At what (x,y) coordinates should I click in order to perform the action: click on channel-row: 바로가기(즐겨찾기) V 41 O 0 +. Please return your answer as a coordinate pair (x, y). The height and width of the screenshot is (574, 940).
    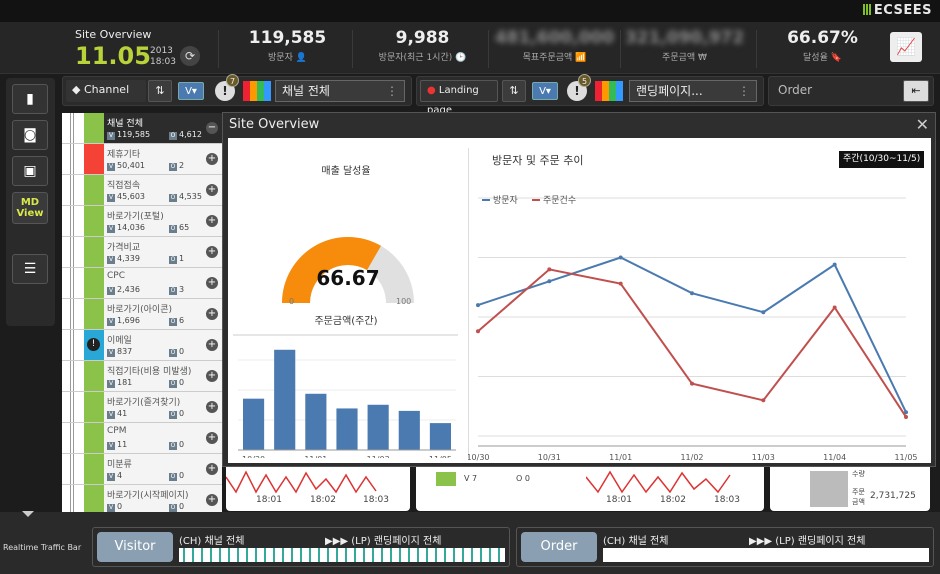
    Looking at the image, I should click on (142, 407).